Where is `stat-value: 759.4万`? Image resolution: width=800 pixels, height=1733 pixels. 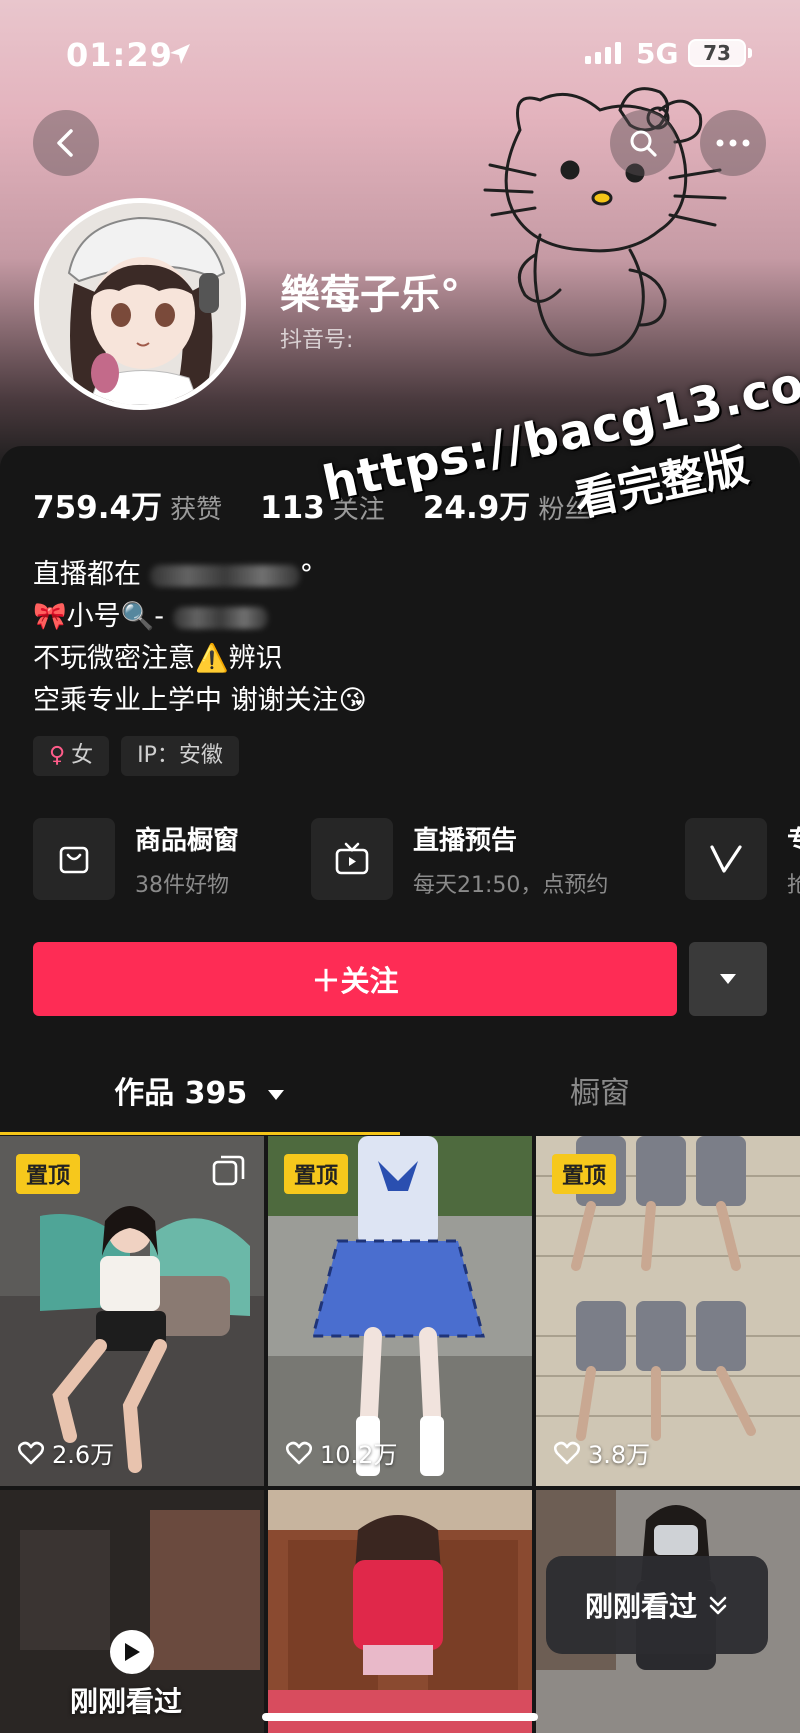 stat-value: 759.4万 is located at coordinates (98, 508).